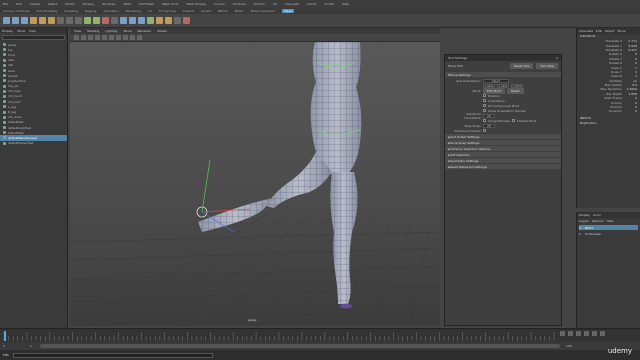 The width and height of the screenshot is (640, 360). I want to click on menu-item-display: Display, so click(88, 4).